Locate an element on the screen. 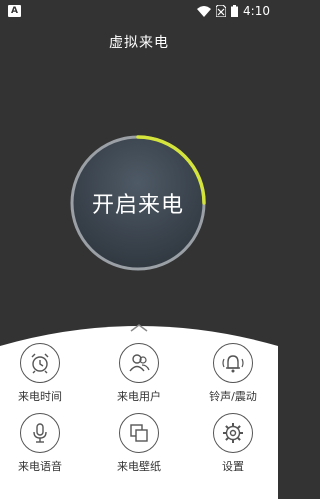 The image size is (320, 499). menu-item-label: 来电壁纸 is located at coordinates (139, 466).